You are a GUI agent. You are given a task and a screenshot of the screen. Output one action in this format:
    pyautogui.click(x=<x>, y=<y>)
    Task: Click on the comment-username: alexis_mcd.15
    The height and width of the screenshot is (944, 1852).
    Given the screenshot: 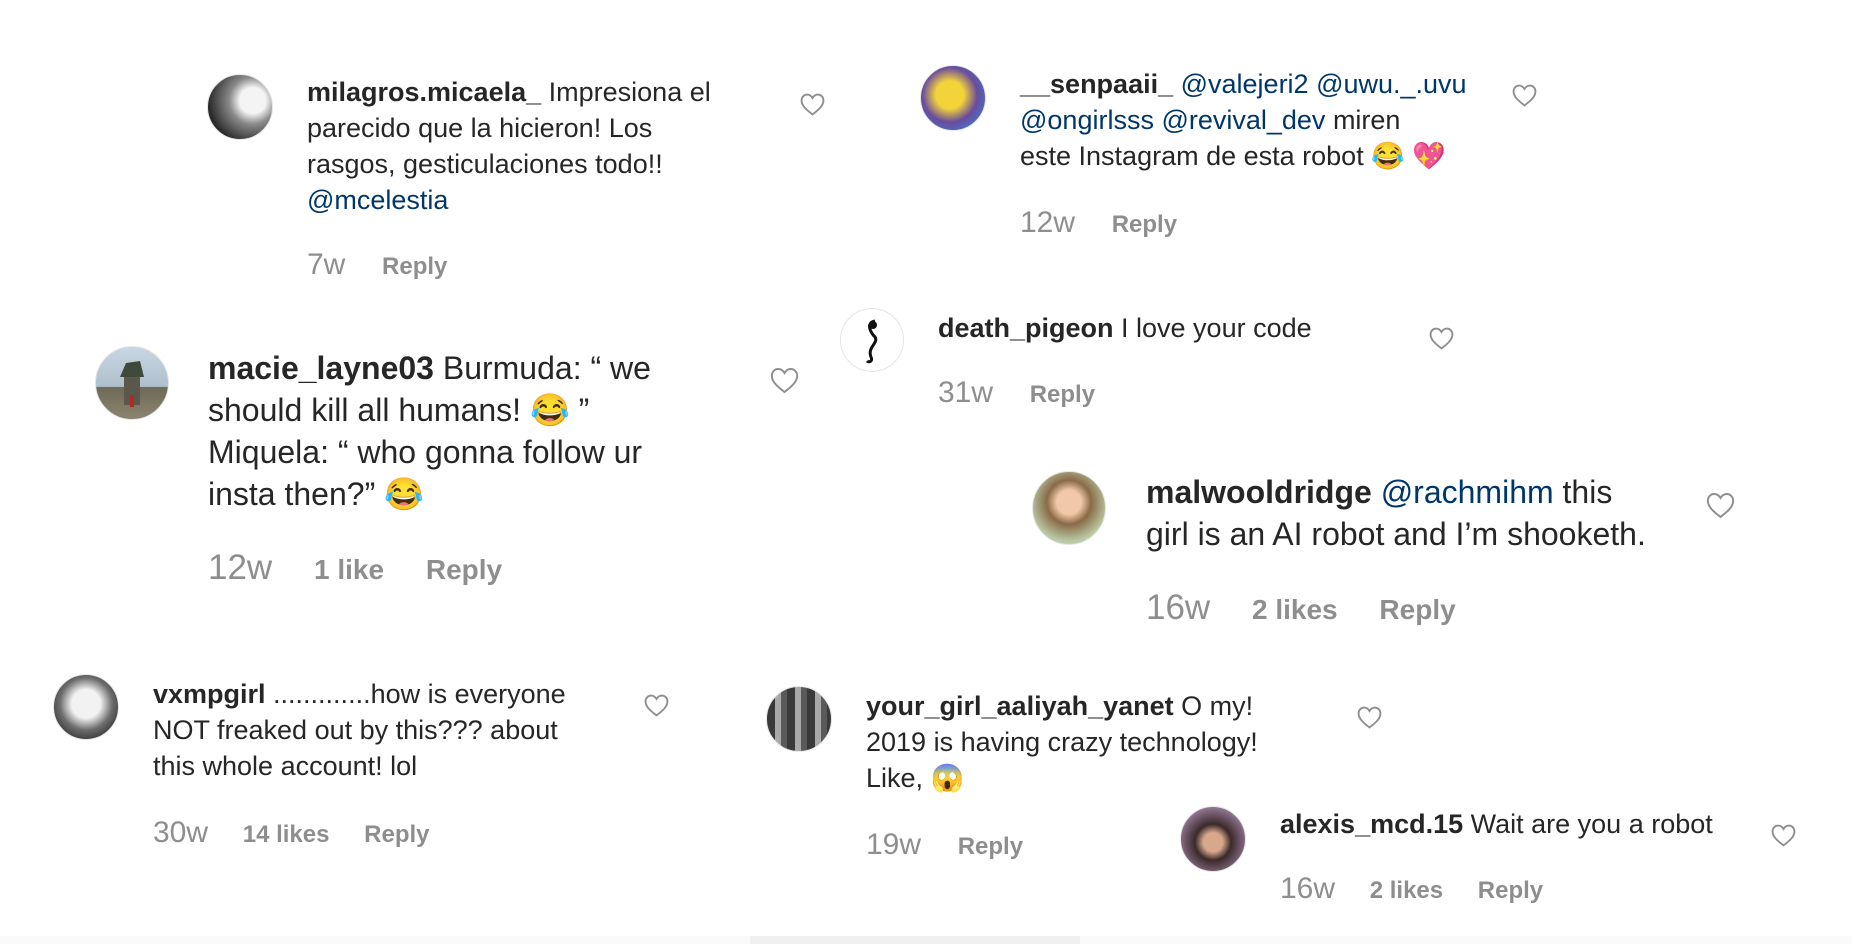 What is the action you would take?
    pyautogui.click(x=1371, y=824)
    